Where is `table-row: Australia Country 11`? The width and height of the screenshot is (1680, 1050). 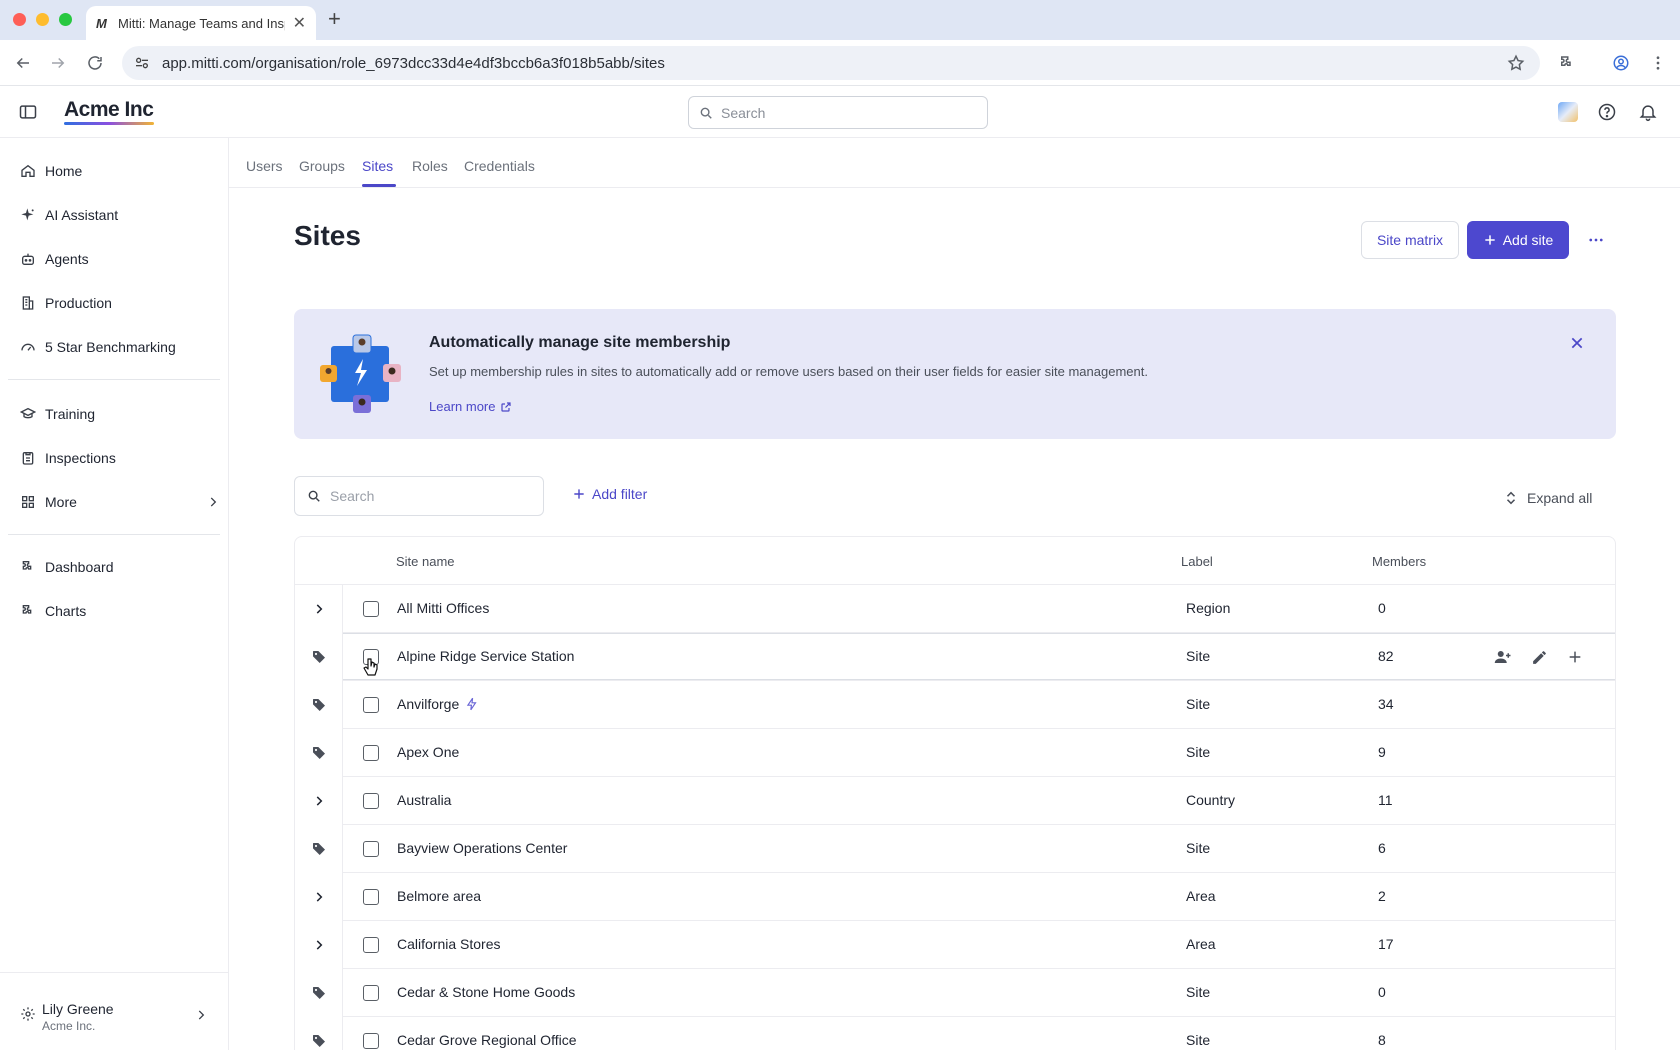 table-row: Australia Country 11 is located at coordinates (955, 801).